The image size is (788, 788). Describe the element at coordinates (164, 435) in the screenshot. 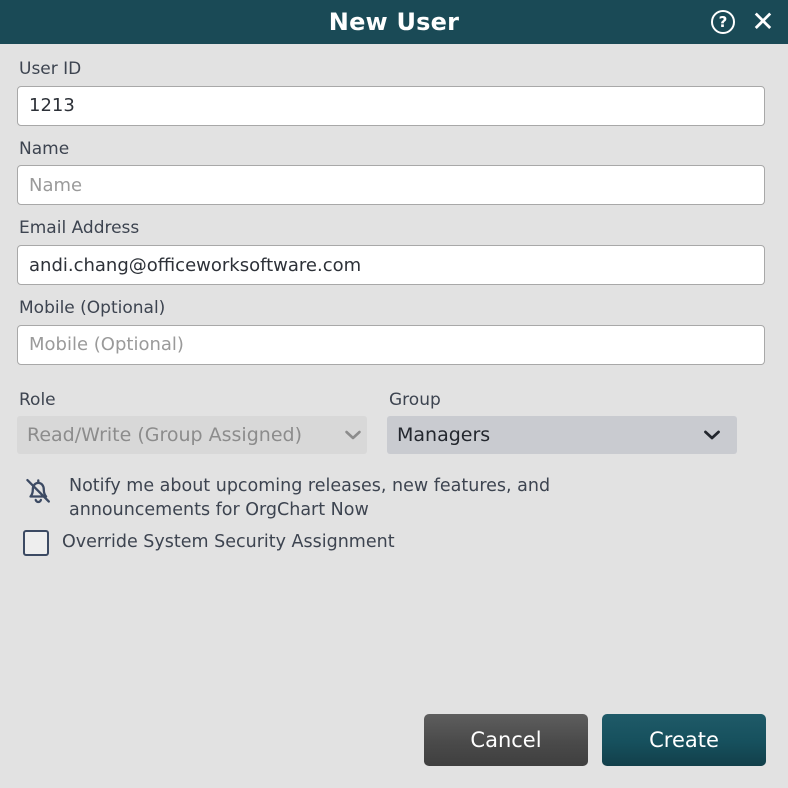

I see `role-select-value: Read/Write (Group Assigned)` at that location.